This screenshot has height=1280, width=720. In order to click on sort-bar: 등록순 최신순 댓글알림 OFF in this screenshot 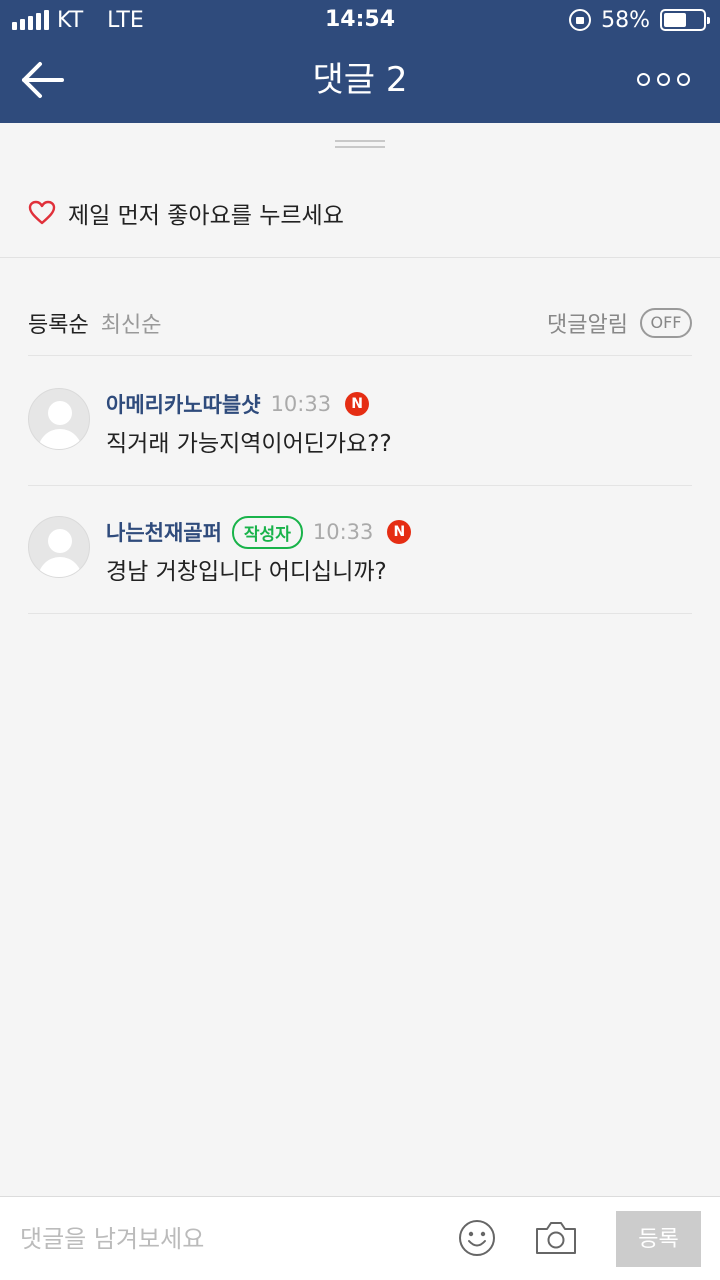, I will do `click(360, 323)`.